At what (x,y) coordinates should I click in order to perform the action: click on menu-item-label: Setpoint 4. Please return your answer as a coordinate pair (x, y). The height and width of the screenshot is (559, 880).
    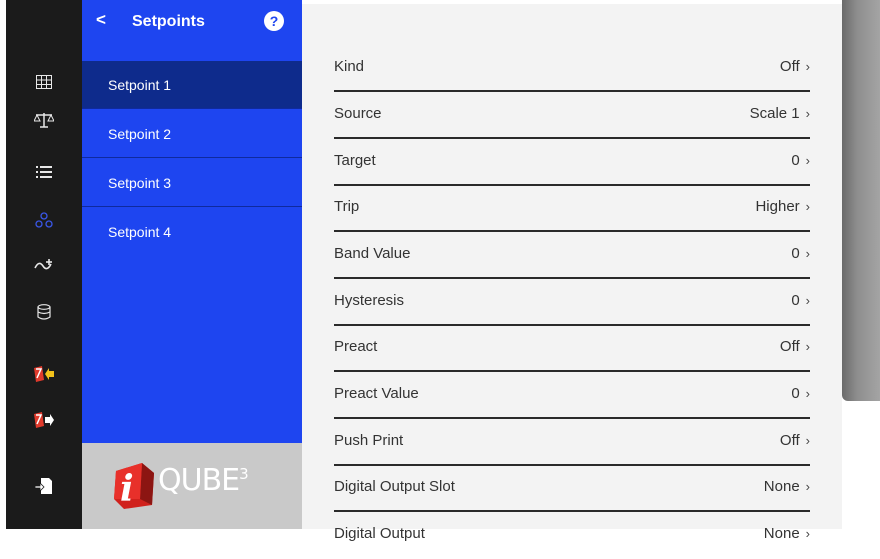
    Looking at the image, I should click on (140, 232).